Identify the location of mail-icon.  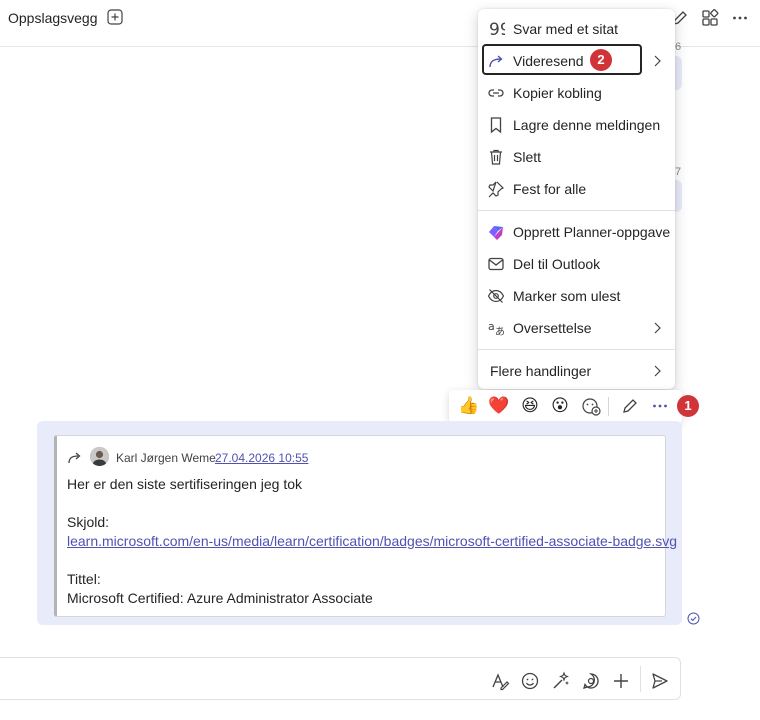
(496, 264).